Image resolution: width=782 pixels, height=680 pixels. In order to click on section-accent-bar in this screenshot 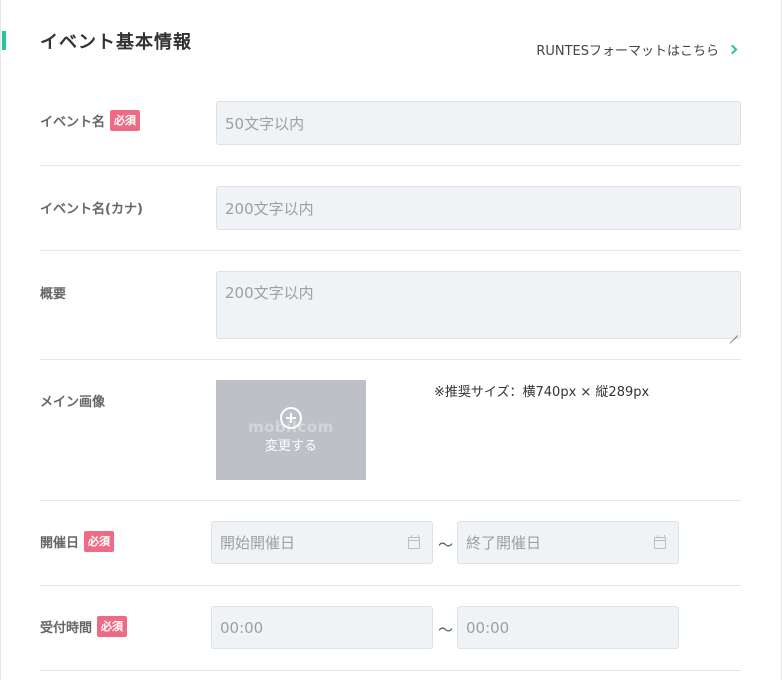, I will do `click(4, 40)`.